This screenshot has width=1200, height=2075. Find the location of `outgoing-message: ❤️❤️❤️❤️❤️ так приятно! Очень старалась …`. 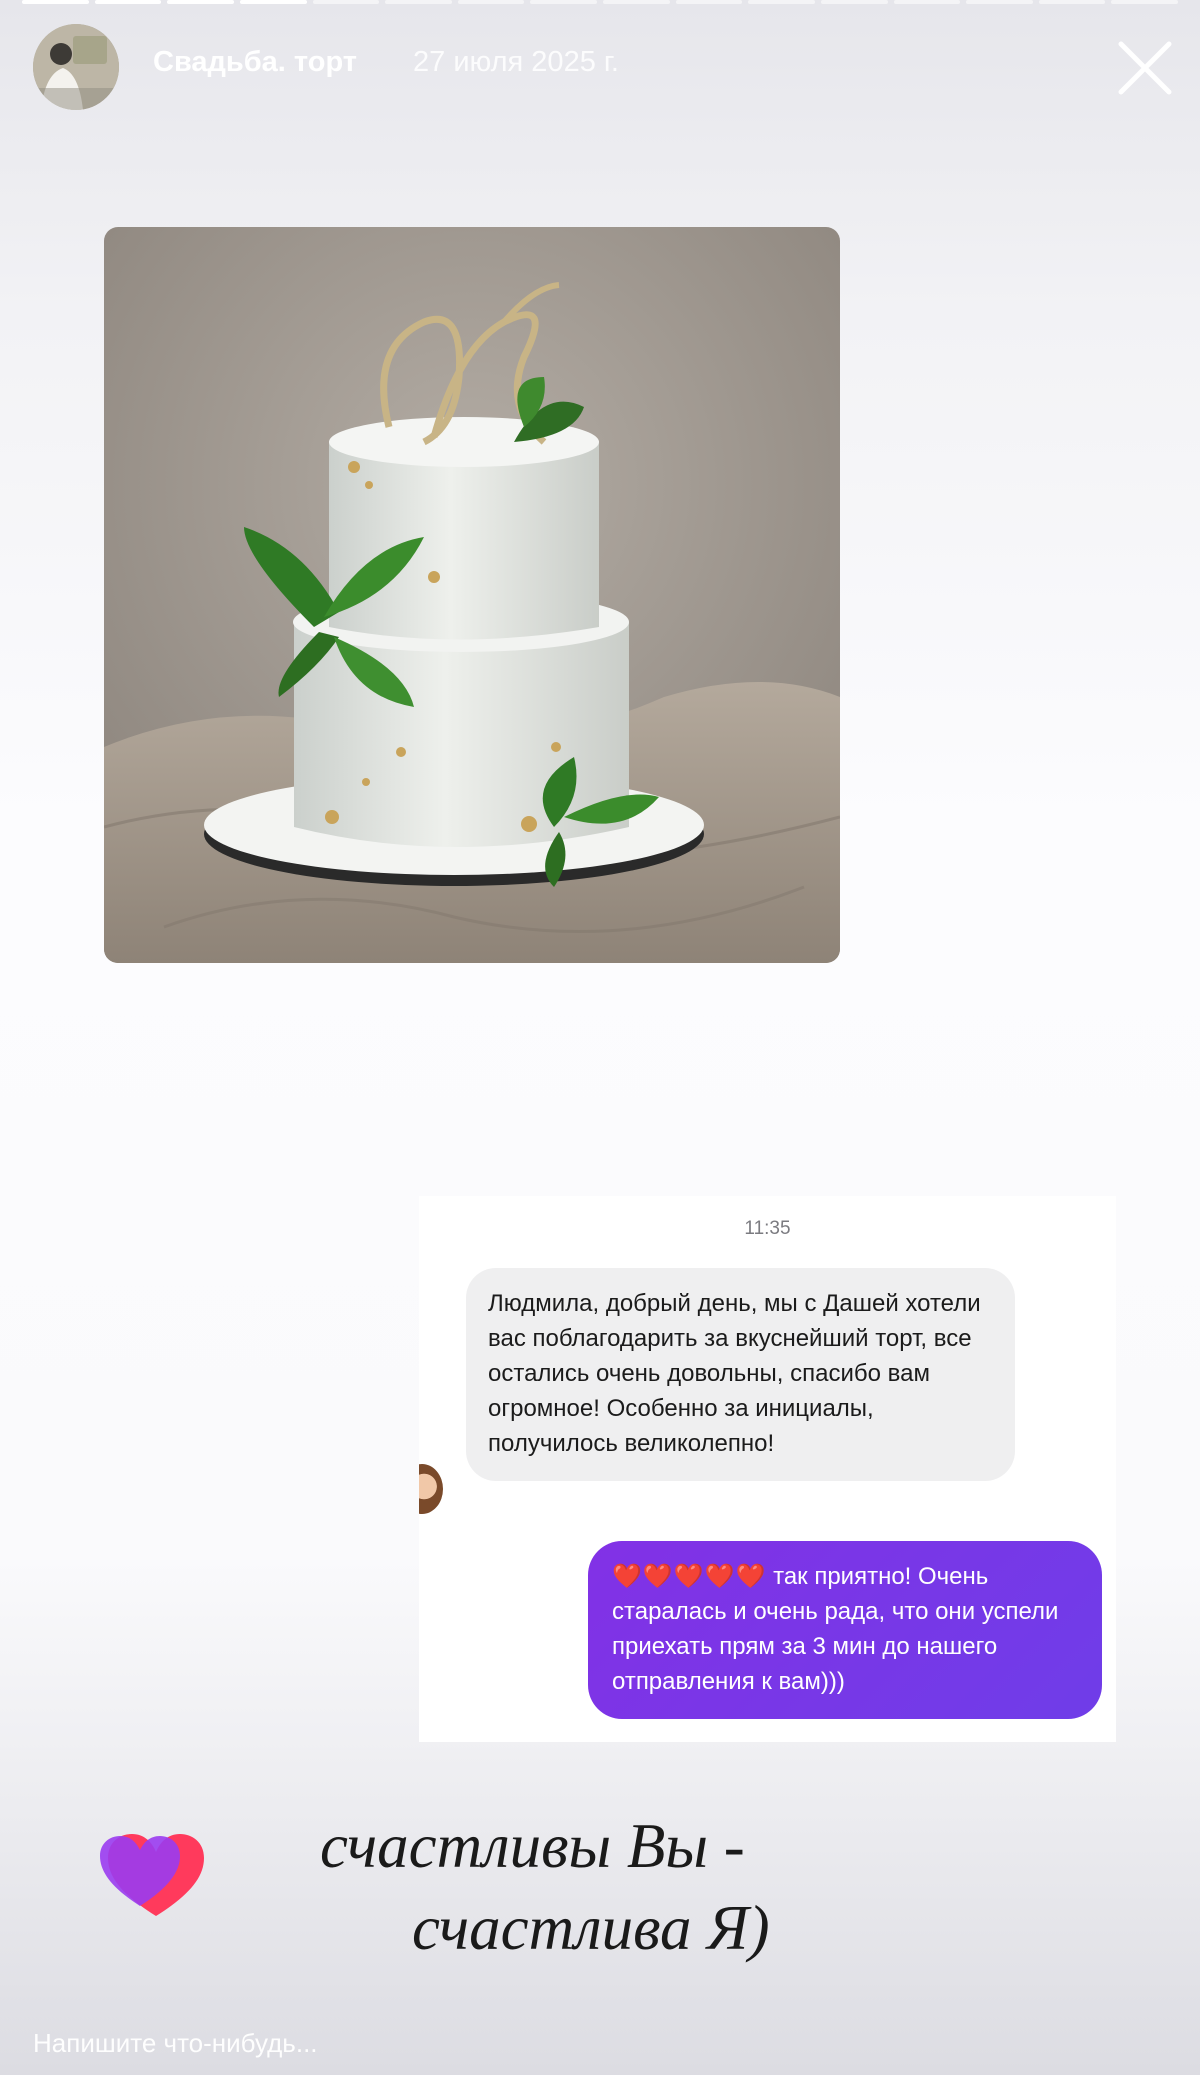

outgoing-message: ❤️❤️❤️❤️❤️ так приятно! Очень старалась … is located at coordinates (845, 1630).